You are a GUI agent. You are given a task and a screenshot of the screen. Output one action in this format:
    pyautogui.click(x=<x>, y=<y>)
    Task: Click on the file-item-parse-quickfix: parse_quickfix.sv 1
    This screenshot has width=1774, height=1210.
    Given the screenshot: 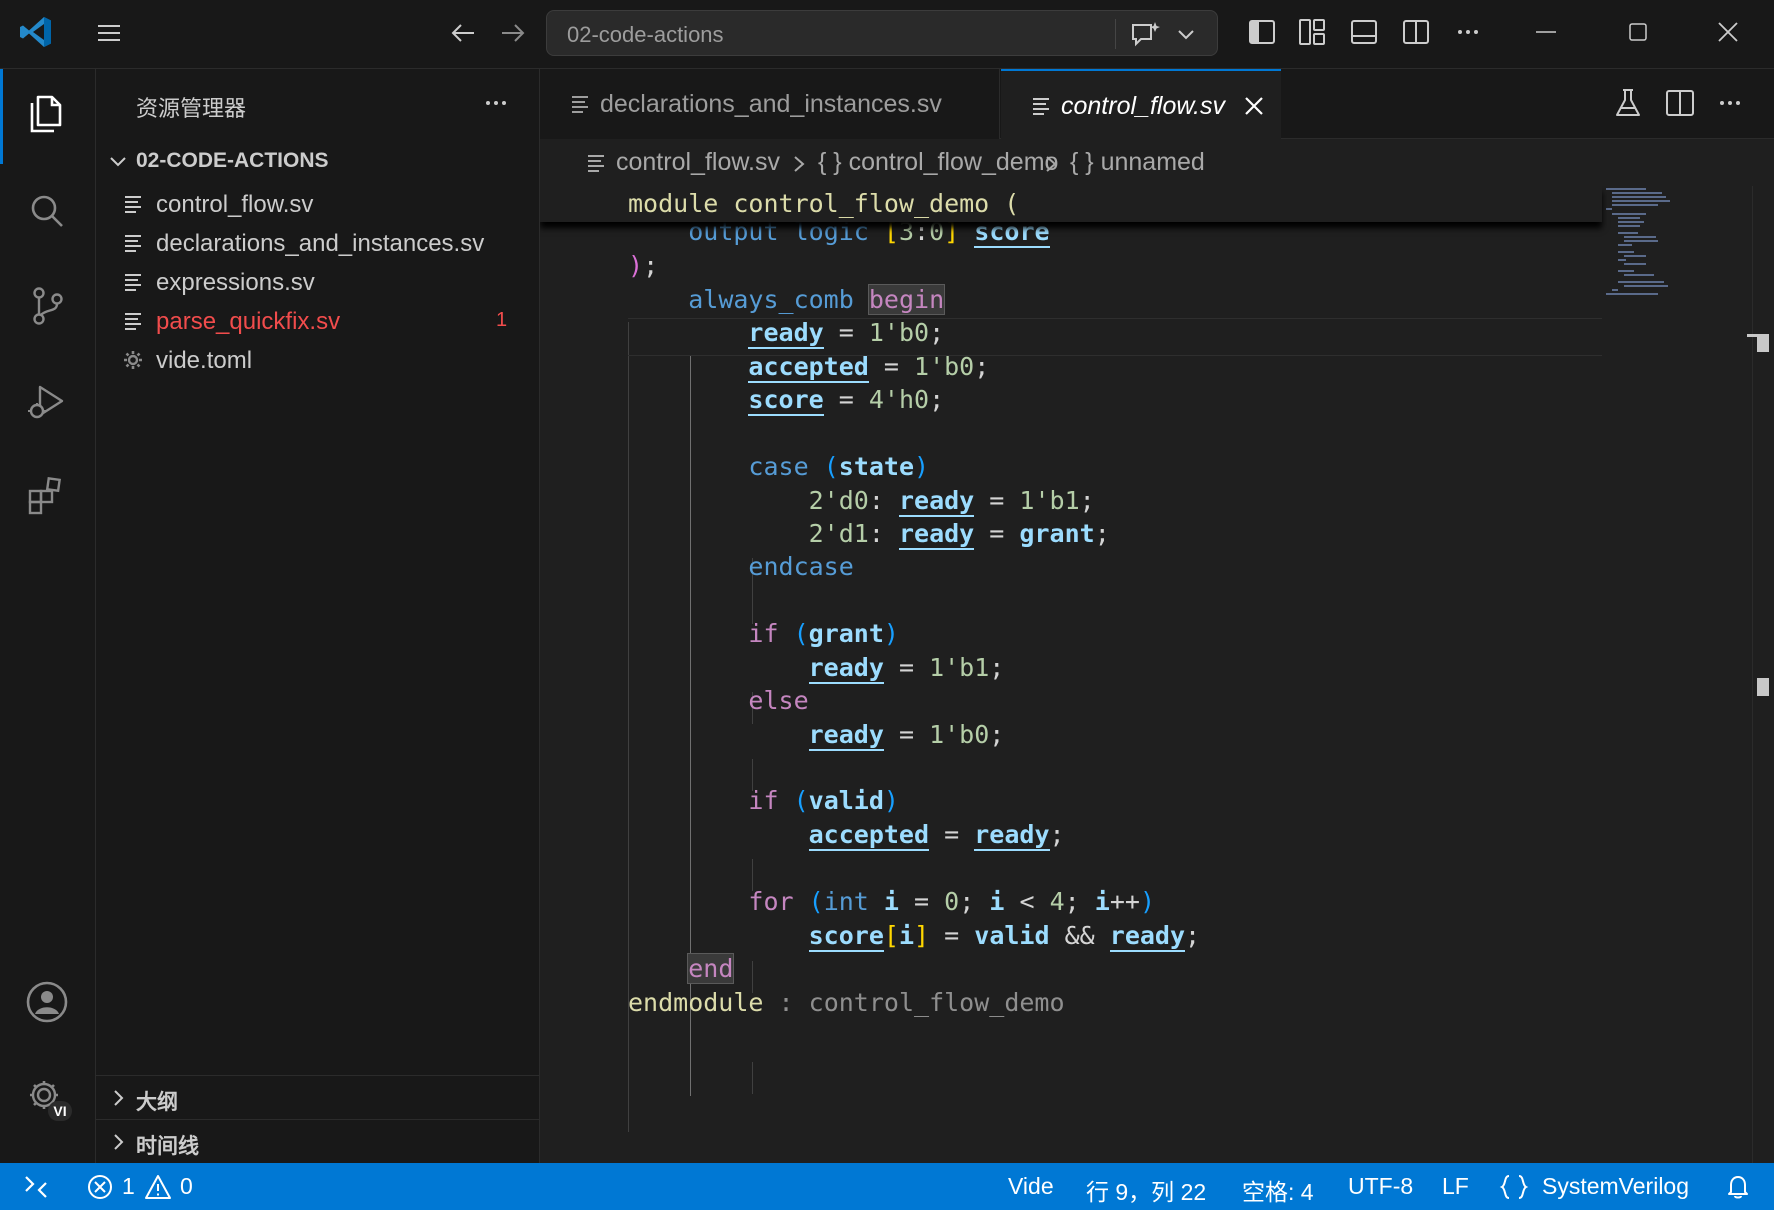 What is the action you would take?
    pyautogui.click(x=318, y=321)
    